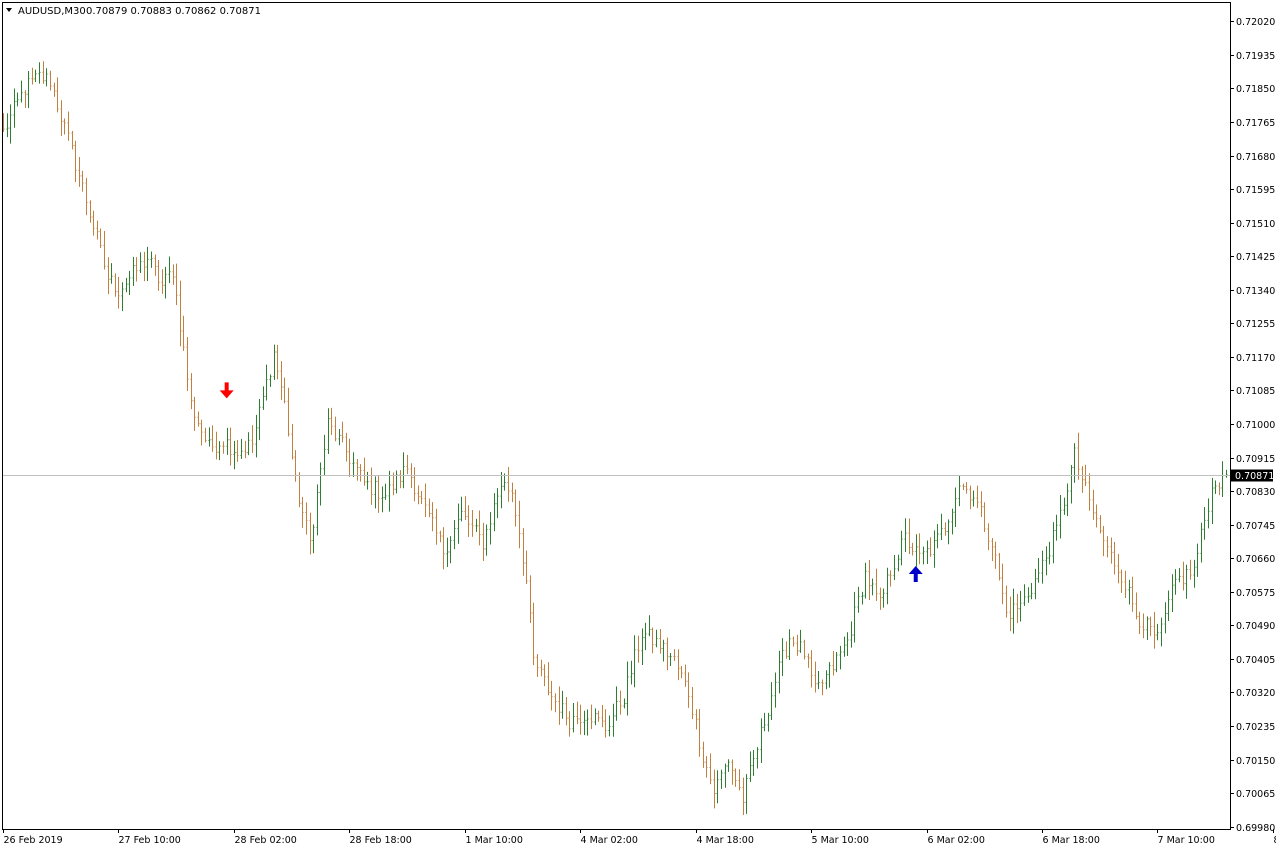 This screenshot has width=1276, height=850. What do you see at coordinates (1255, 56) in the screenshot?
I see `y-tick-label: 0.71935` at bounding box center [1255, 56].